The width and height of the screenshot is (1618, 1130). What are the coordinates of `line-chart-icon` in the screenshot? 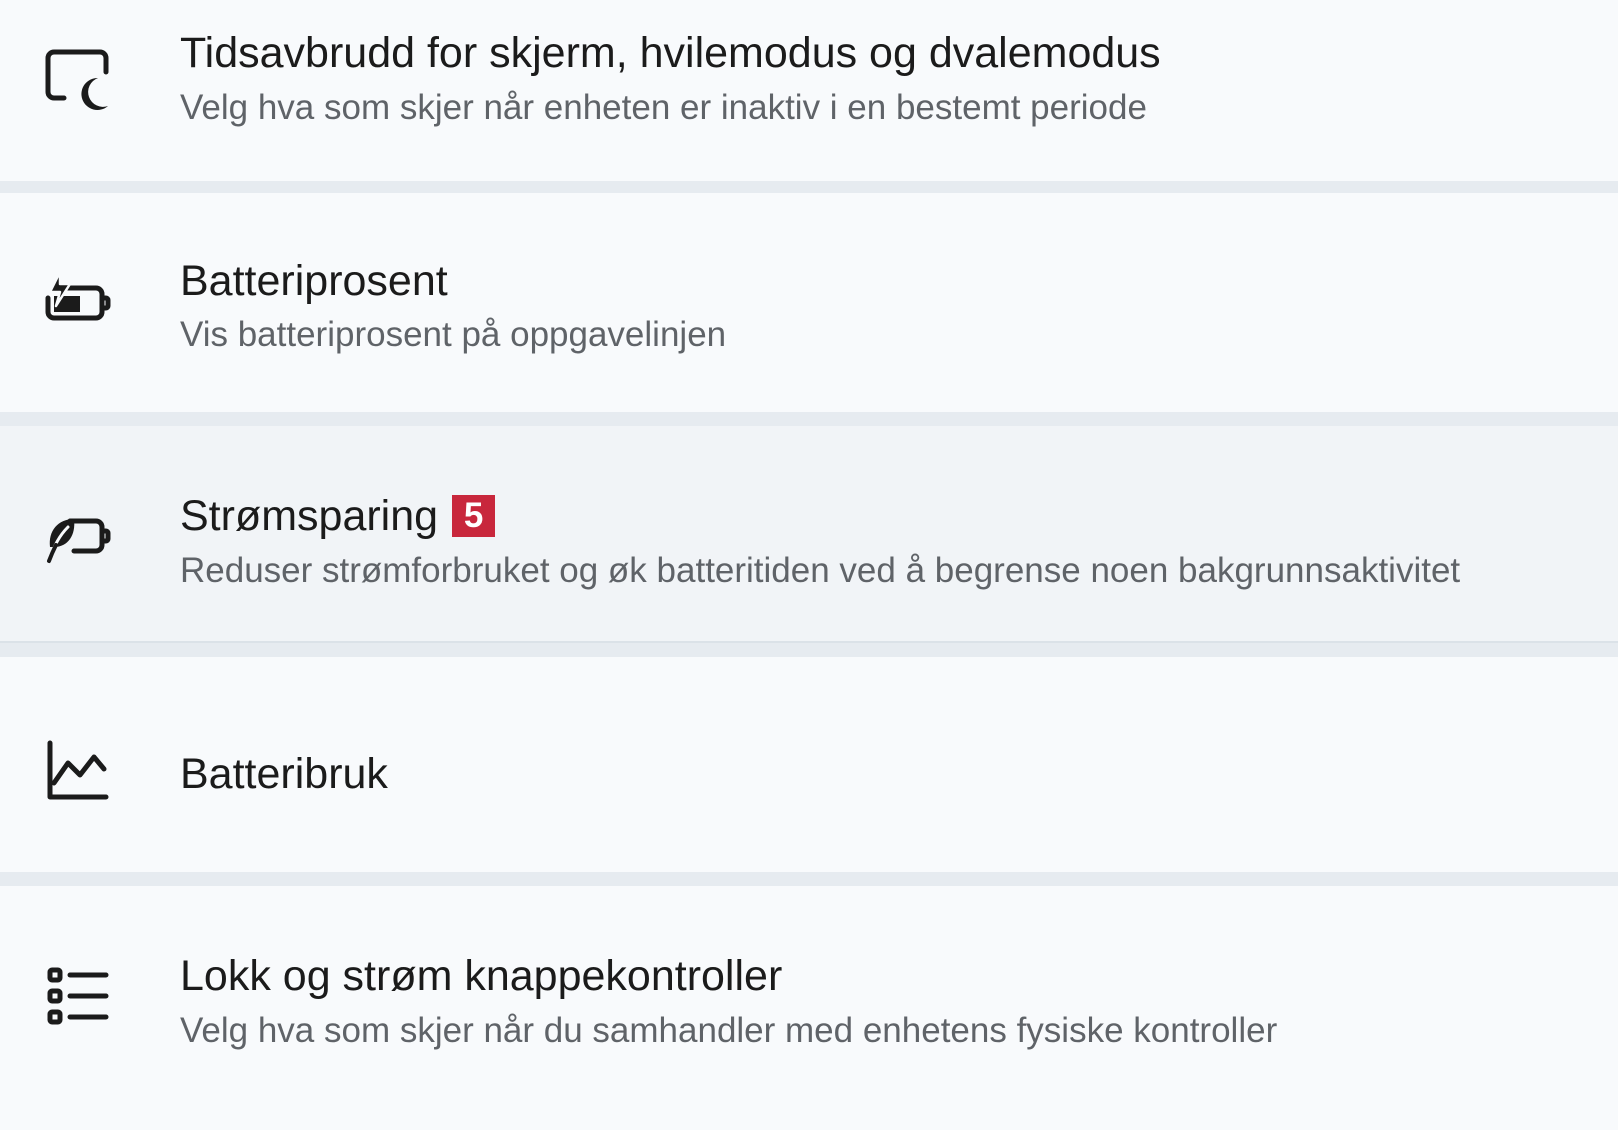 It's located at (78, 771).